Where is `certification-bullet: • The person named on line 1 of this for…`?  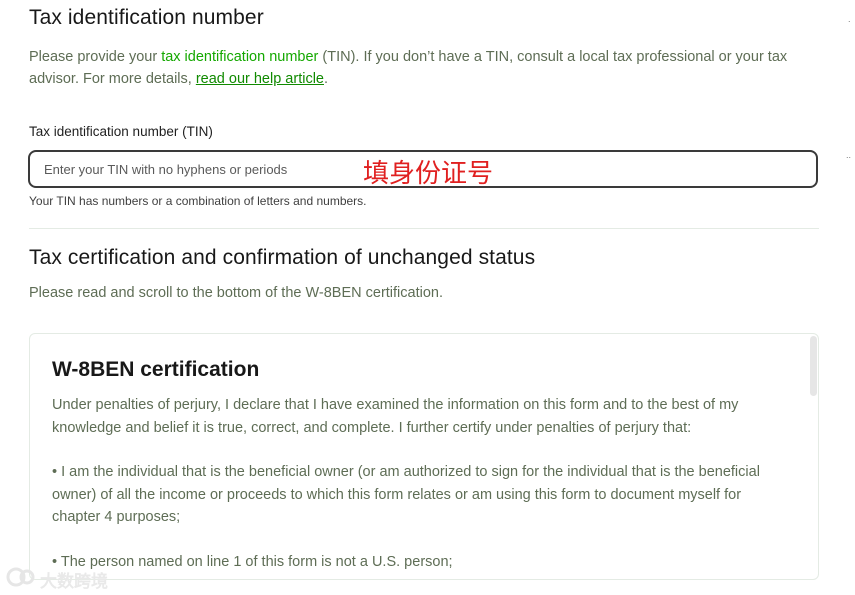 certification-bullet: • The person named on line 1 of this for… is located at coordinates (252, 562).